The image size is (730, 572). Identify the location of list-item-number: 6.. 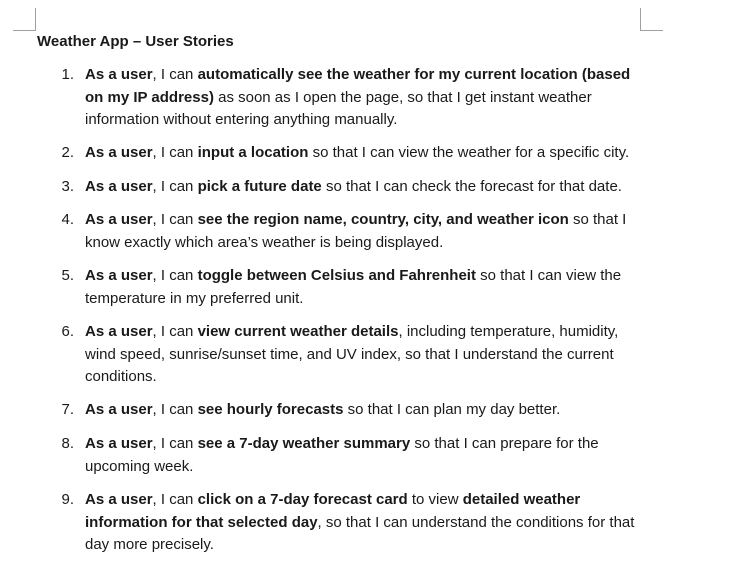
(67, 331).